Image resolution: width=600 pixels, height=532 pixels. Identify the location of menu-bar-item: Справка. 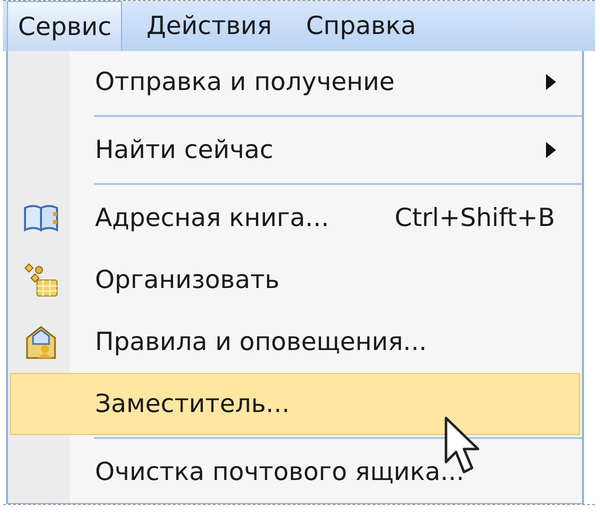
(361, 26).